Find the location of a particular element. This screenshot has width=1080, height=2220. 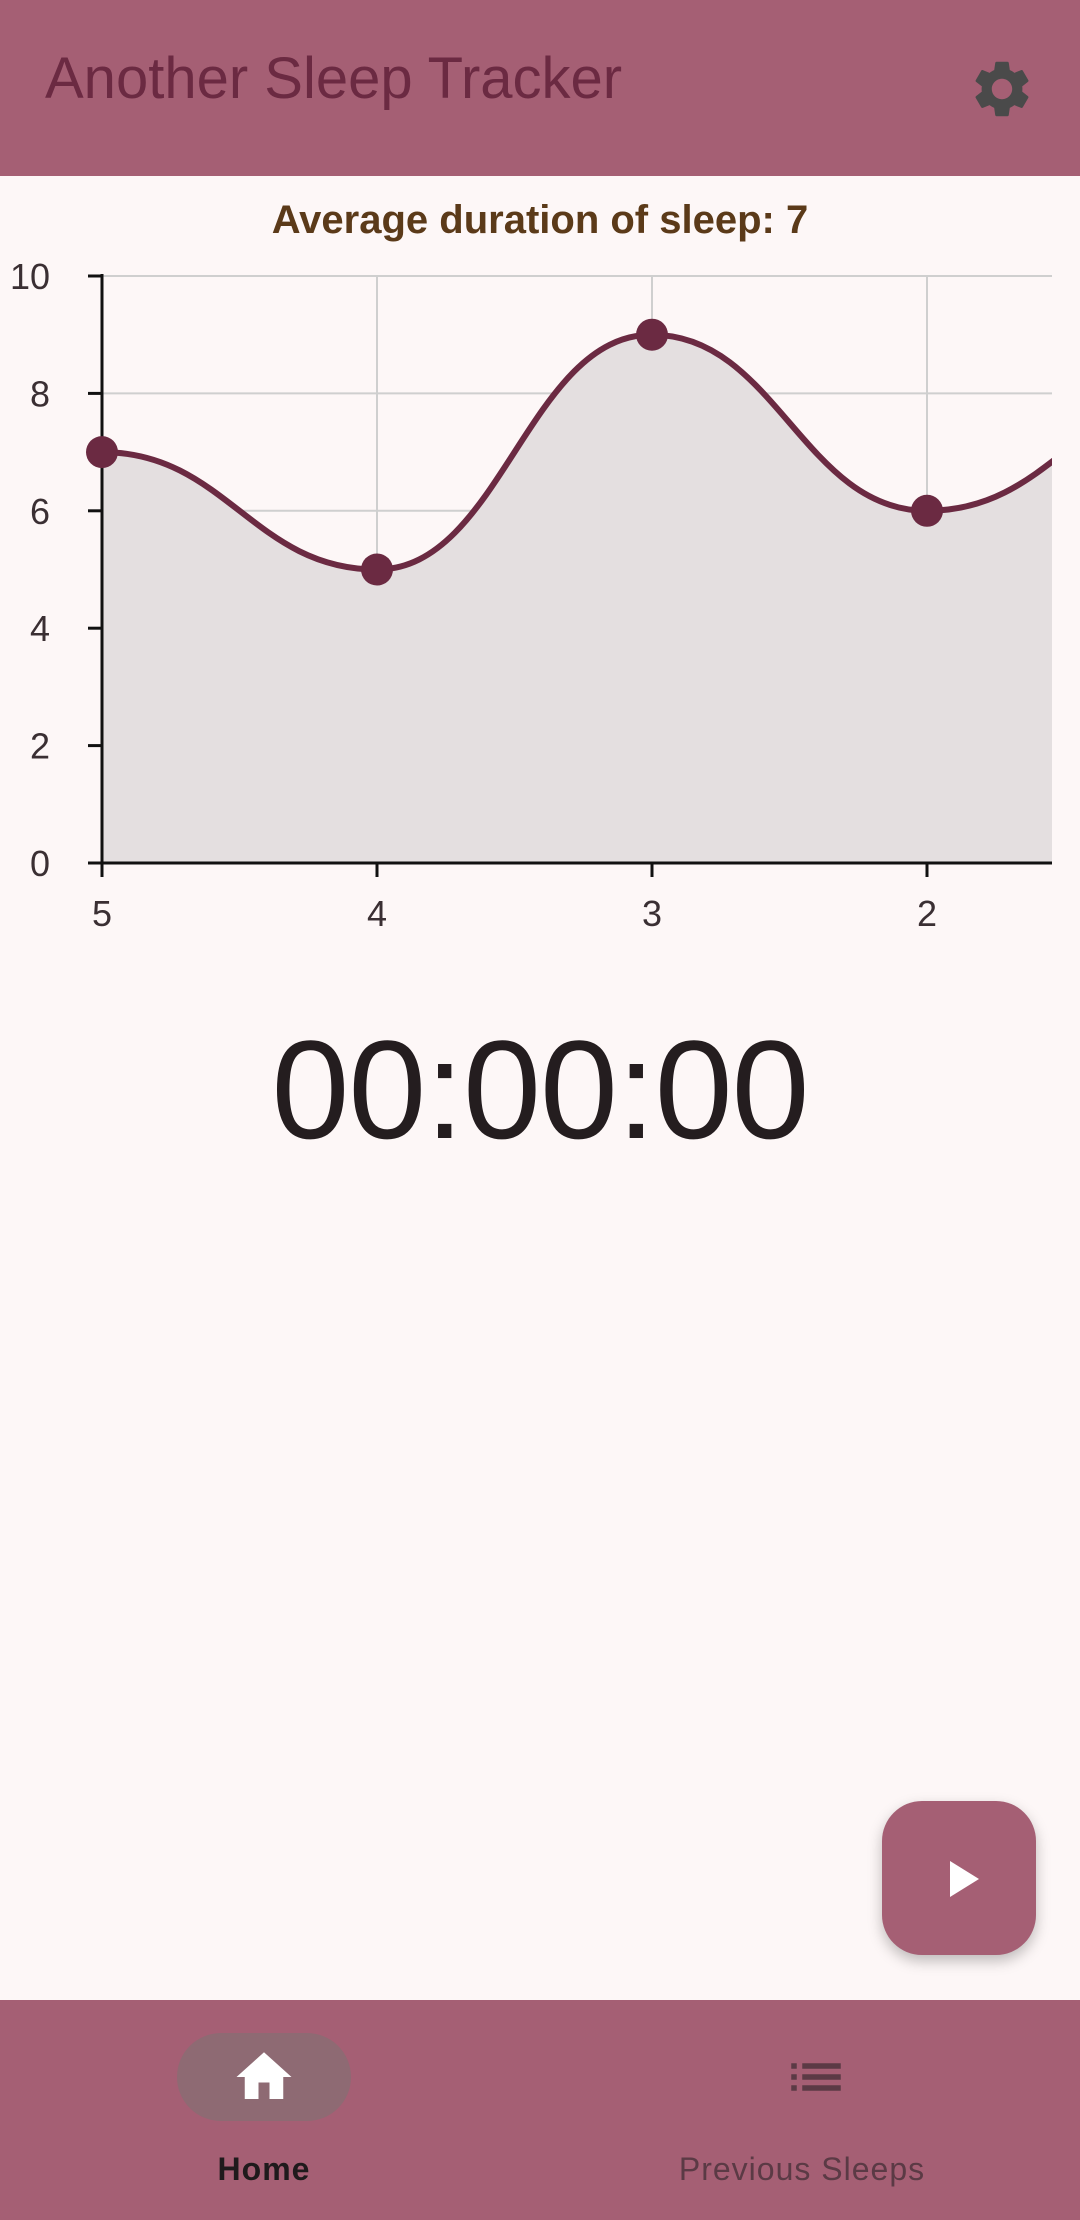

play-icon is located at coordinates (959, 1878).